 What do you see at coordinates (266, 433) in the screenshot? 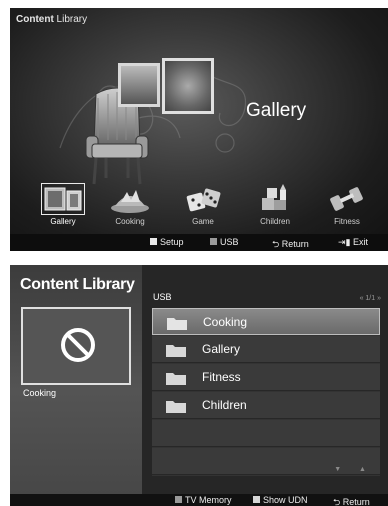
I see `list-item-empty` at bounding box center [266, 433].